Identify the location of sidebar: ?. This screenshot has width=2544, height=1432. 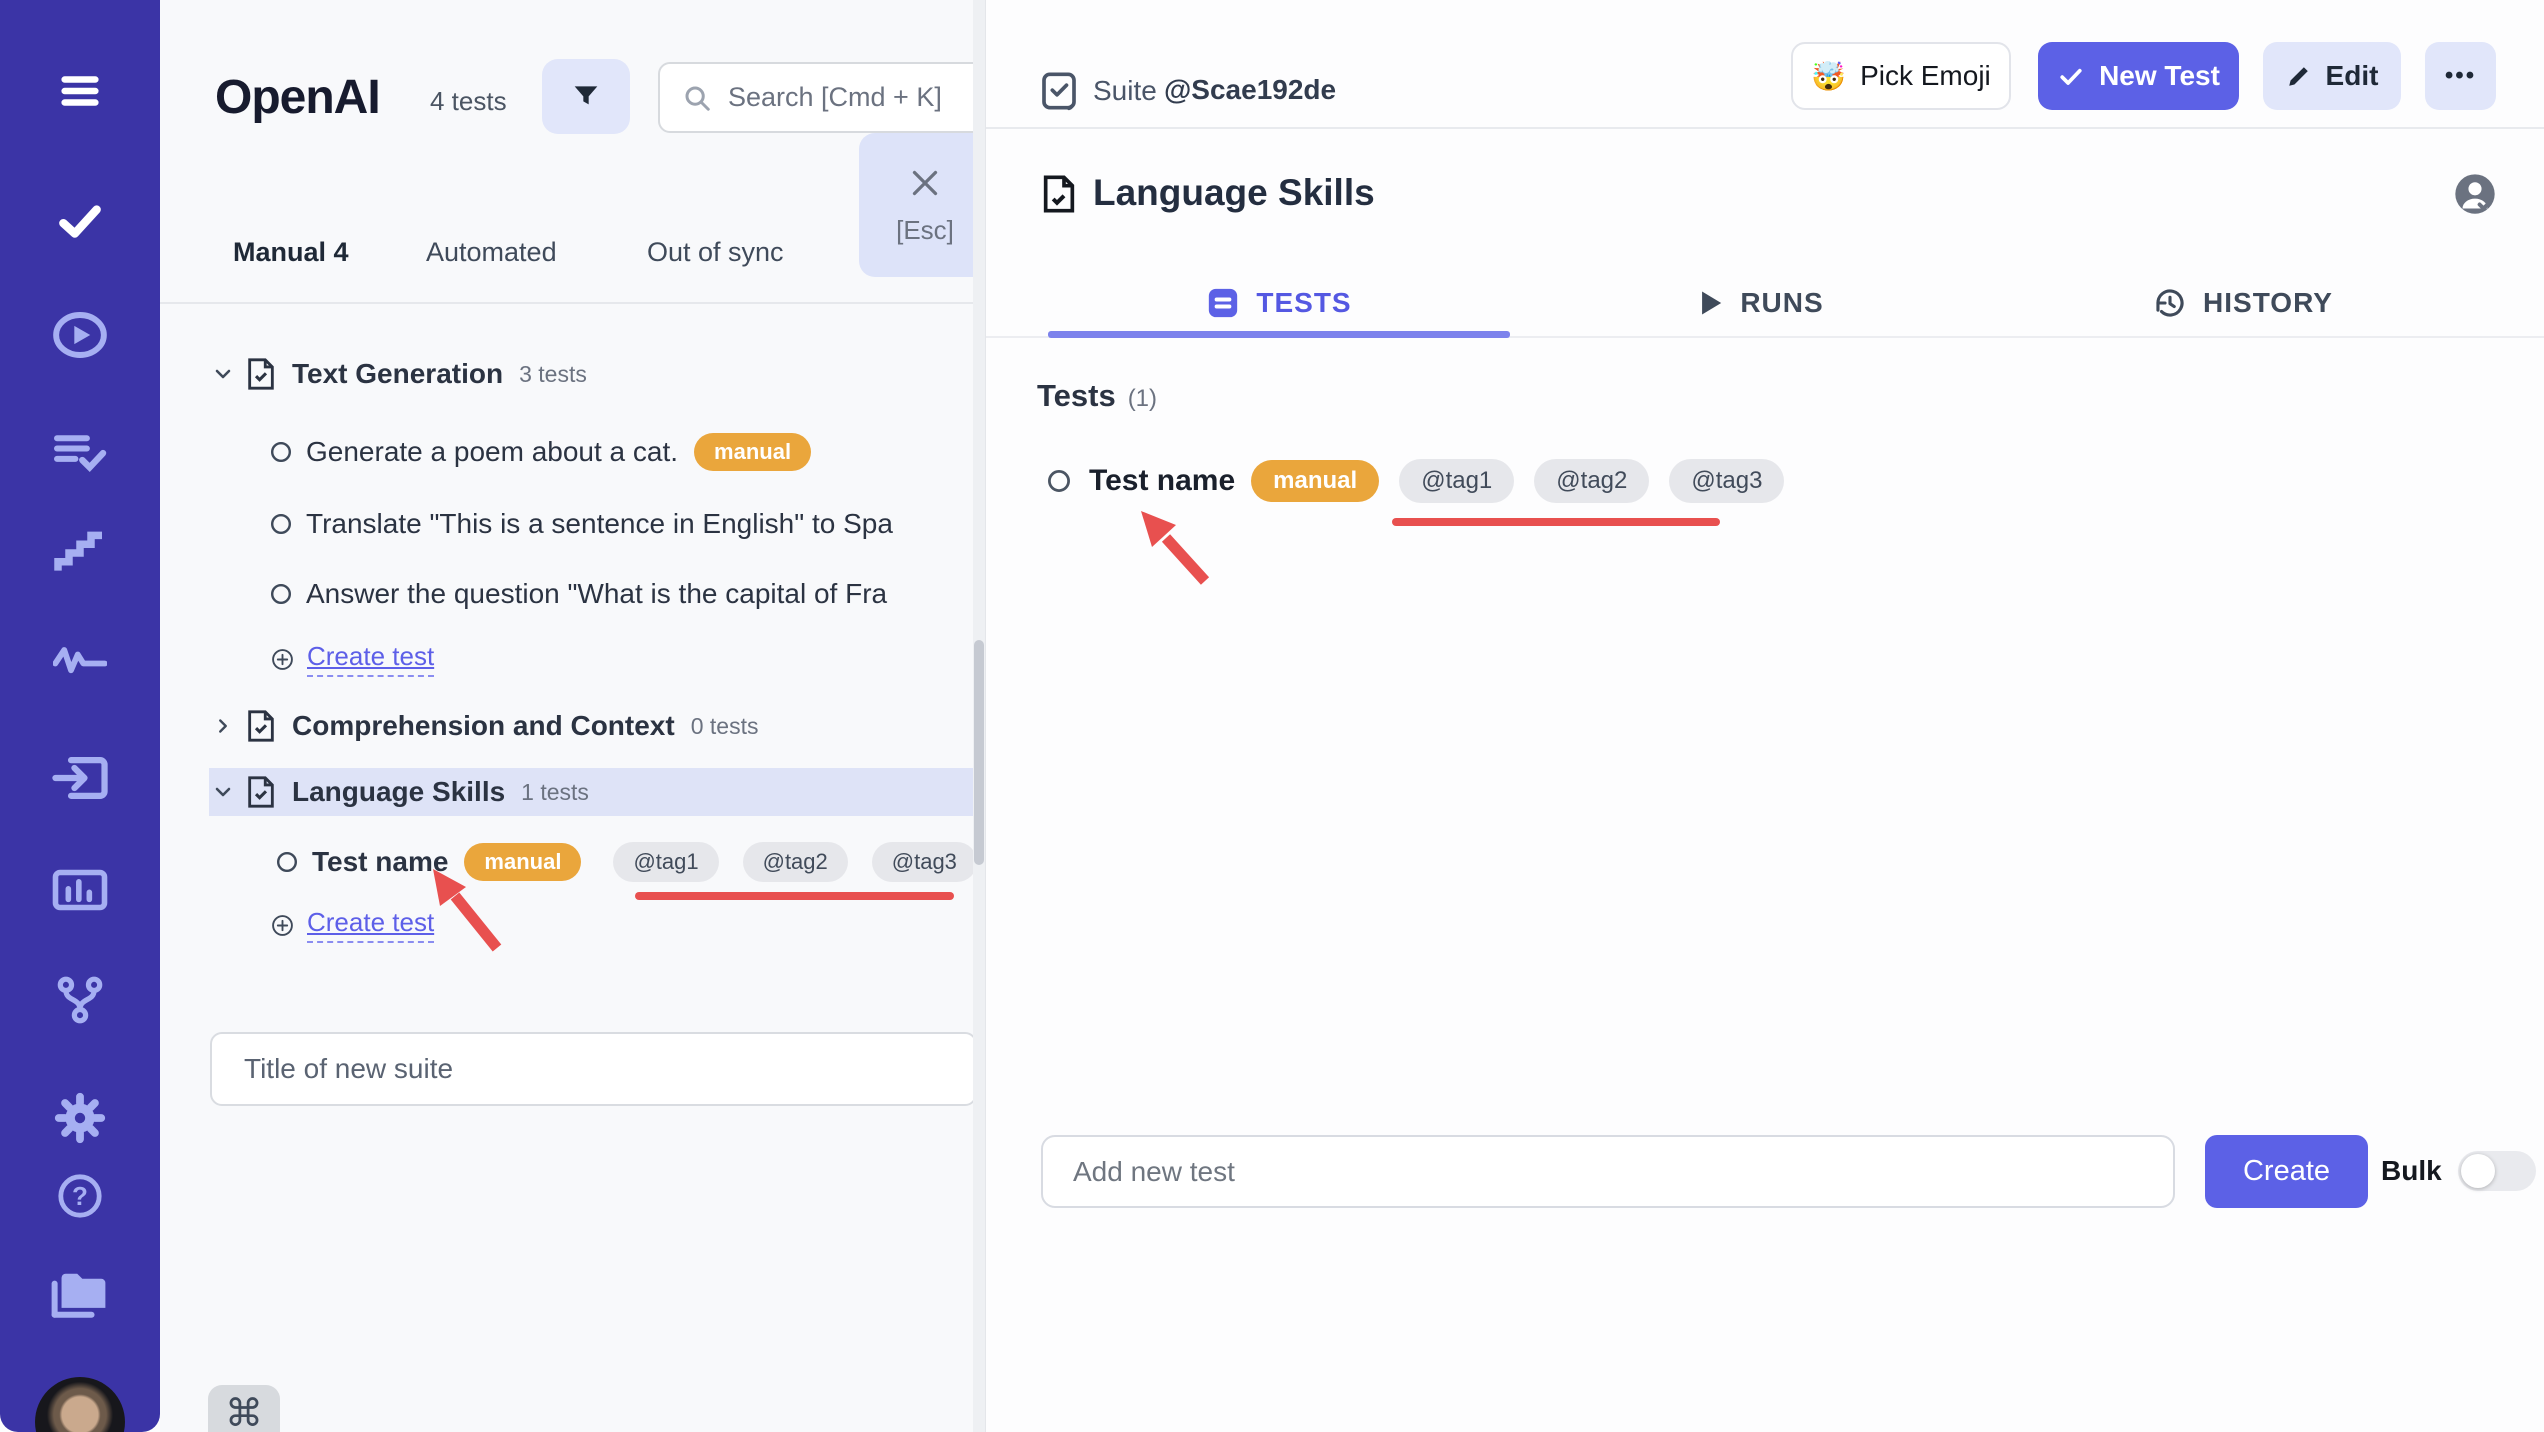
(80, 716).